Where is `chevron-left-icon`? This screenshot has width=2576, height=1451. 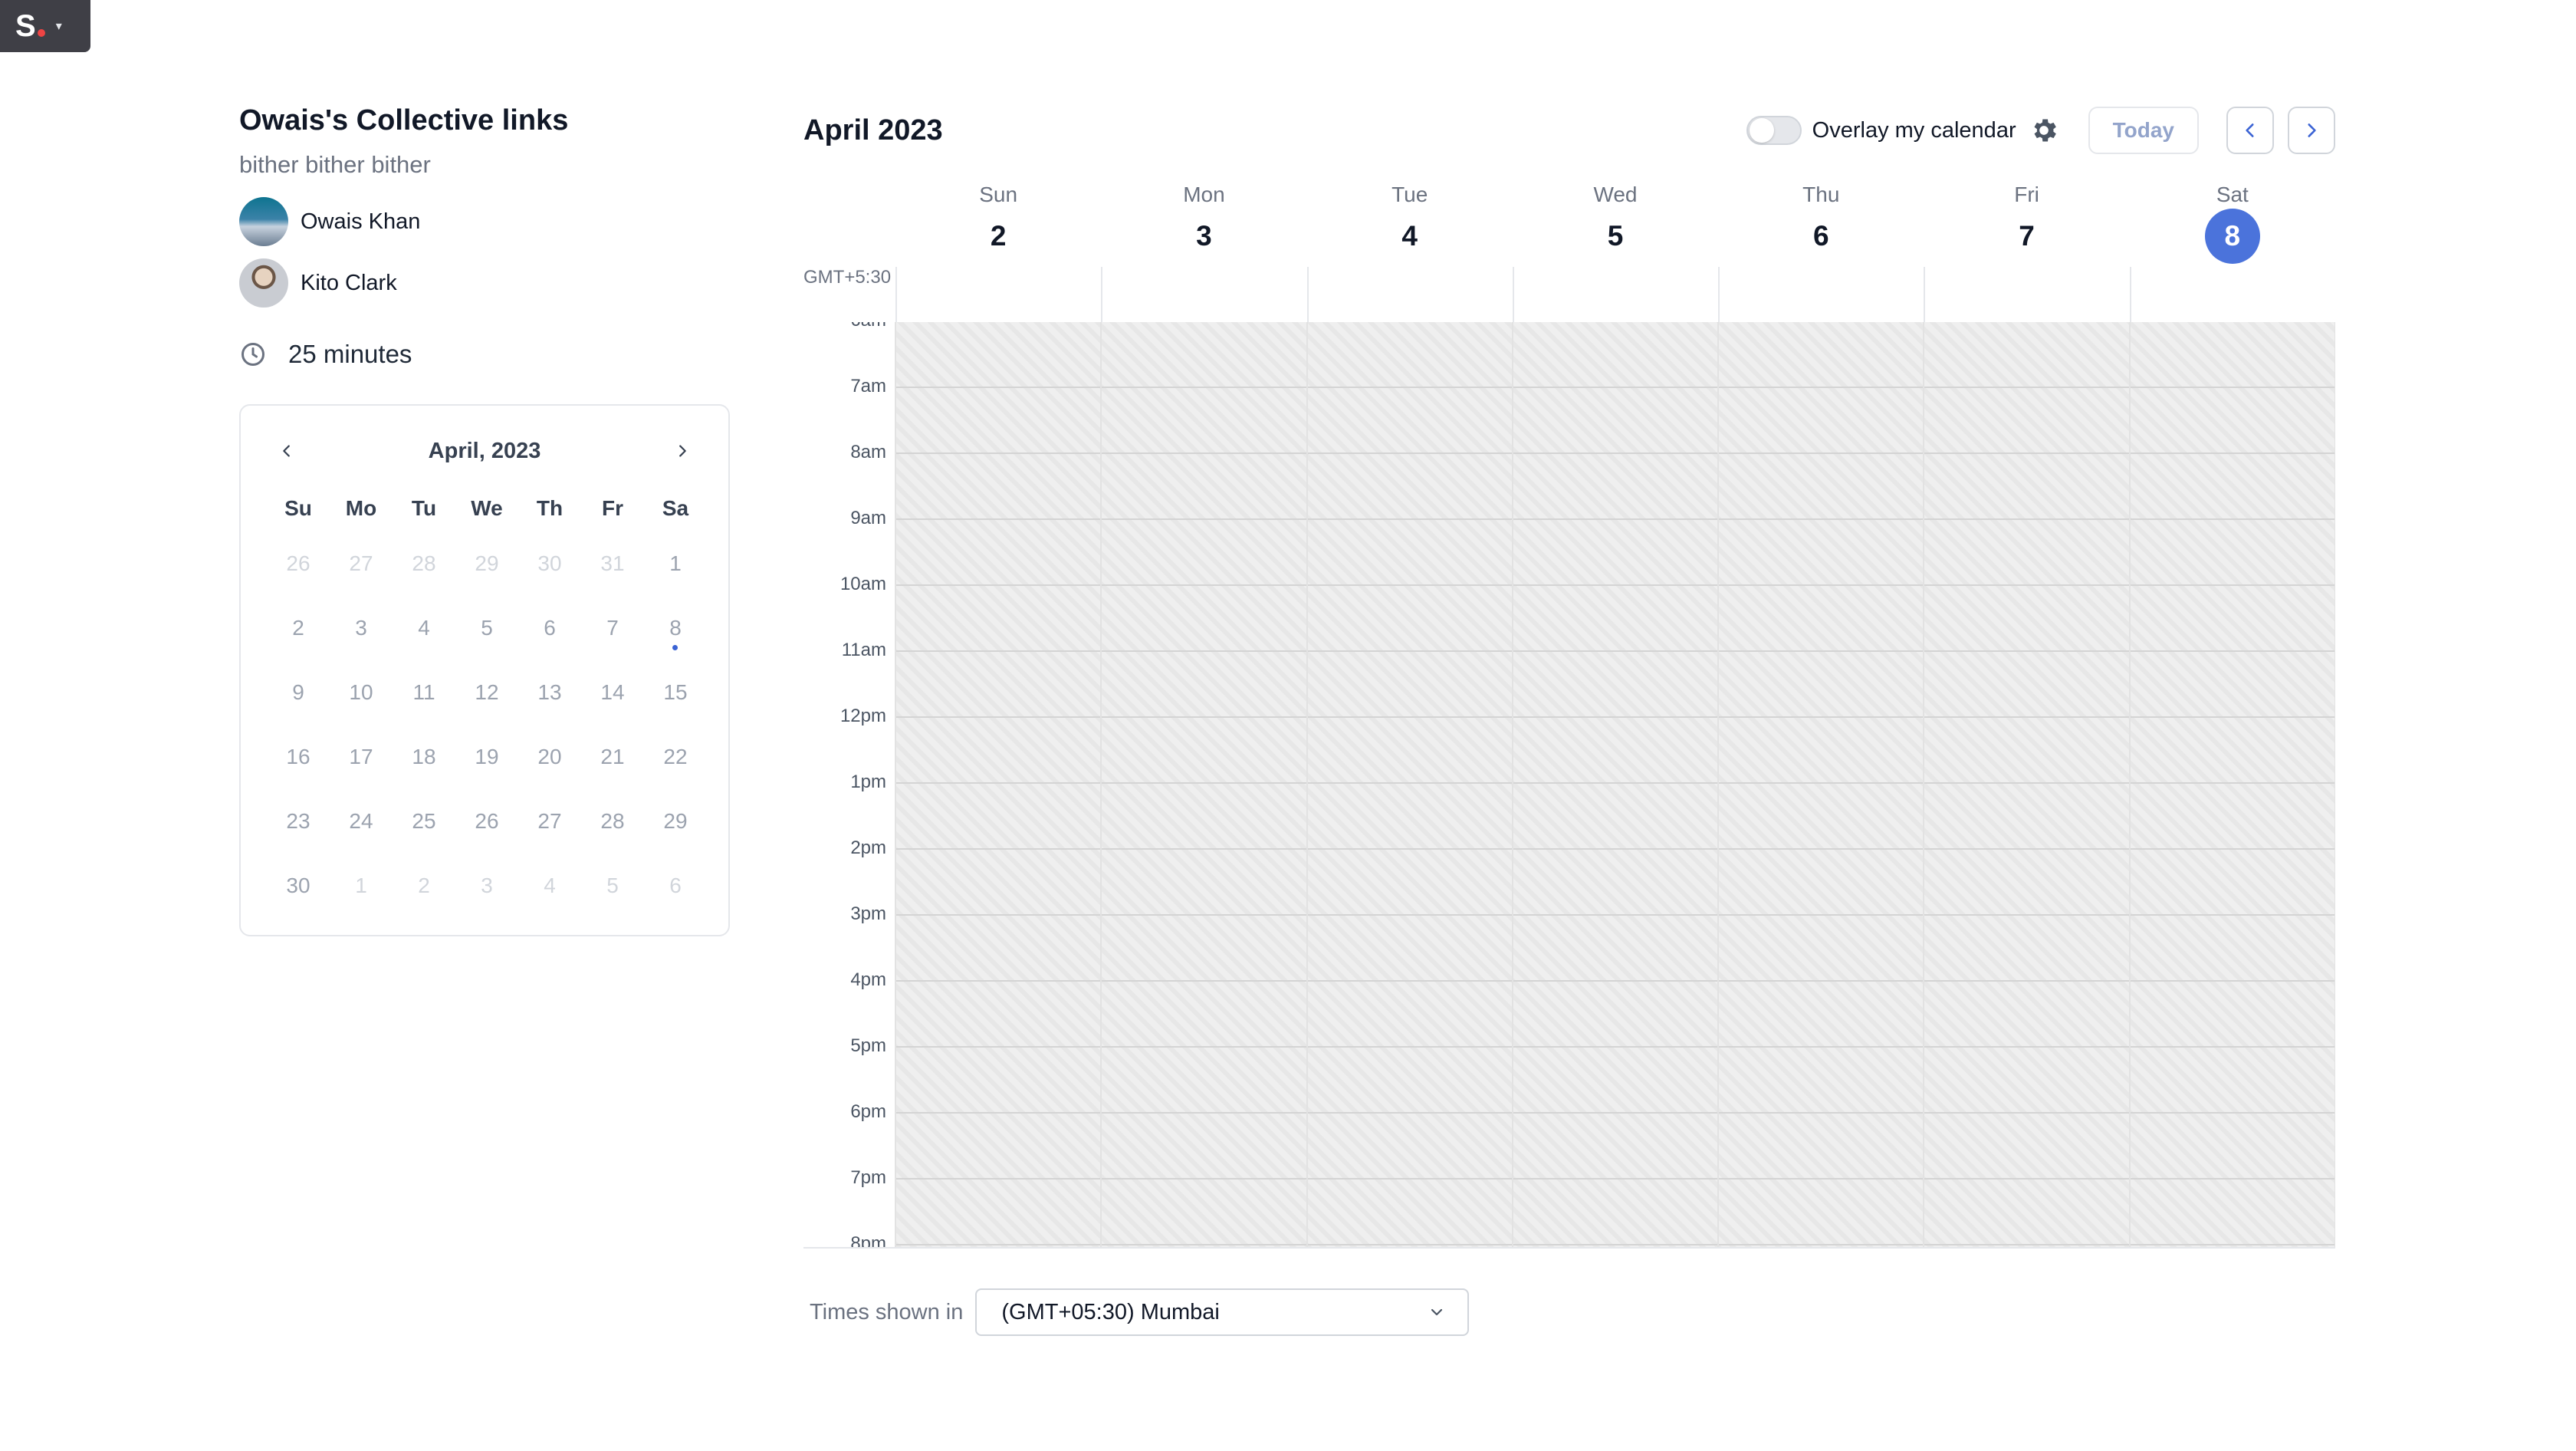
chevron-left-icon is located at coordinates (287, 451).